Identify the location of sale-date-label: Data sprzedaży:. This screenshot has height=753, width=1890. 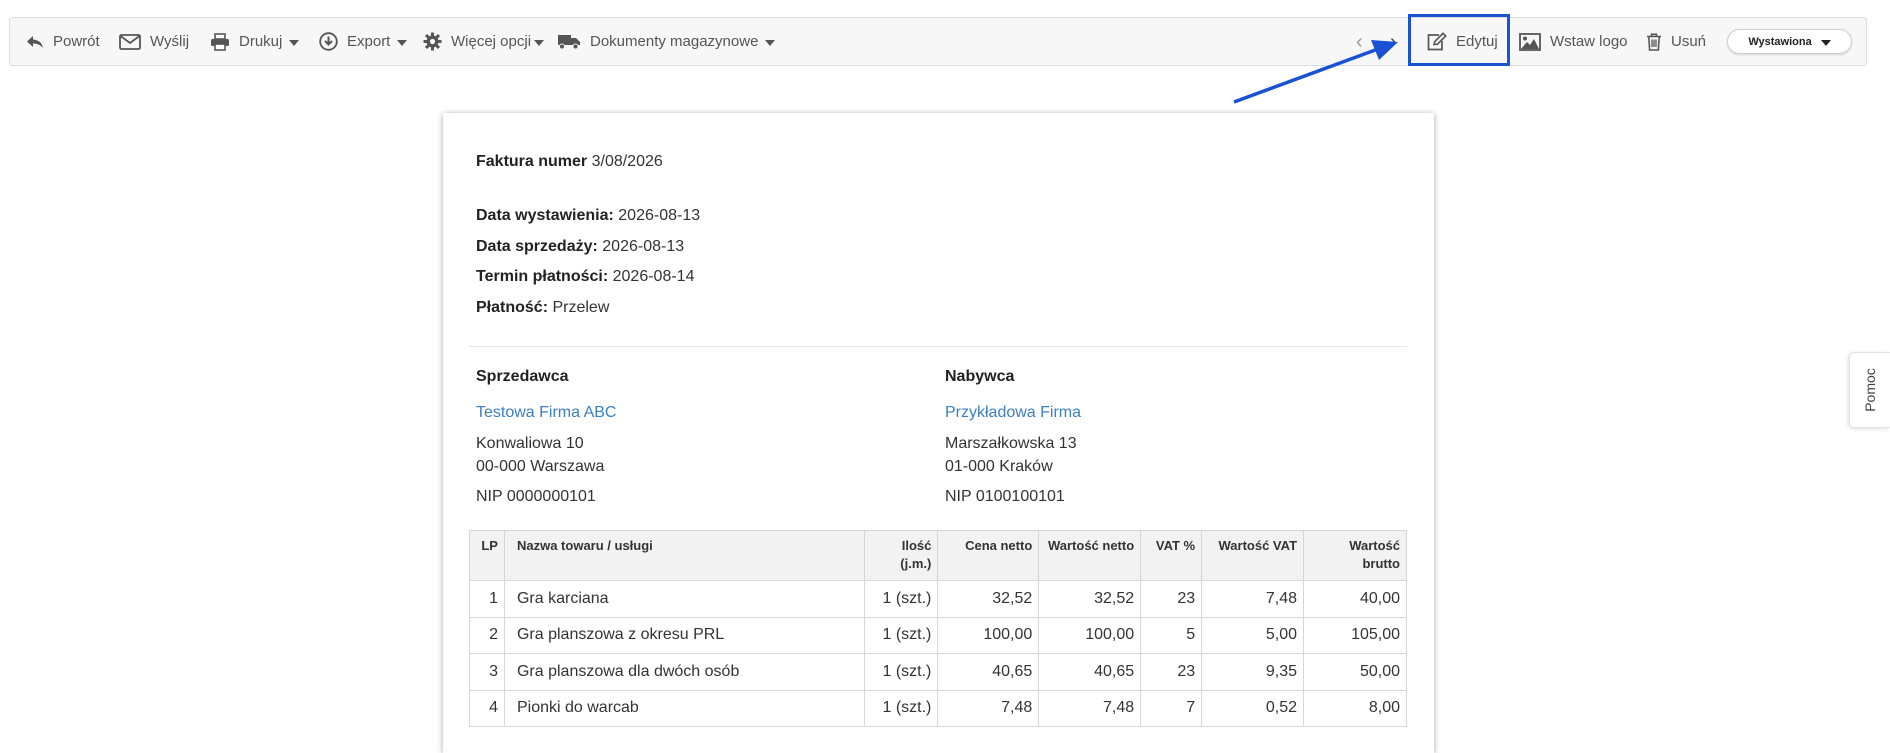
(537, 246).